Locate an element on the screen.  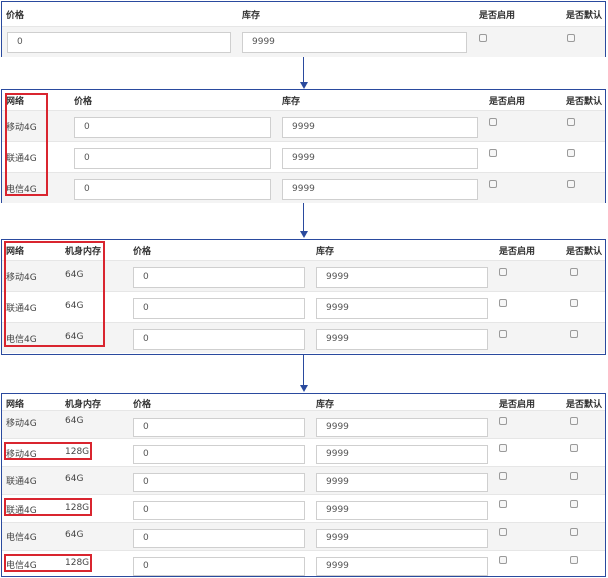
table-row: 移动4G 64G 0 9999 is located at coordinates (303, 424).